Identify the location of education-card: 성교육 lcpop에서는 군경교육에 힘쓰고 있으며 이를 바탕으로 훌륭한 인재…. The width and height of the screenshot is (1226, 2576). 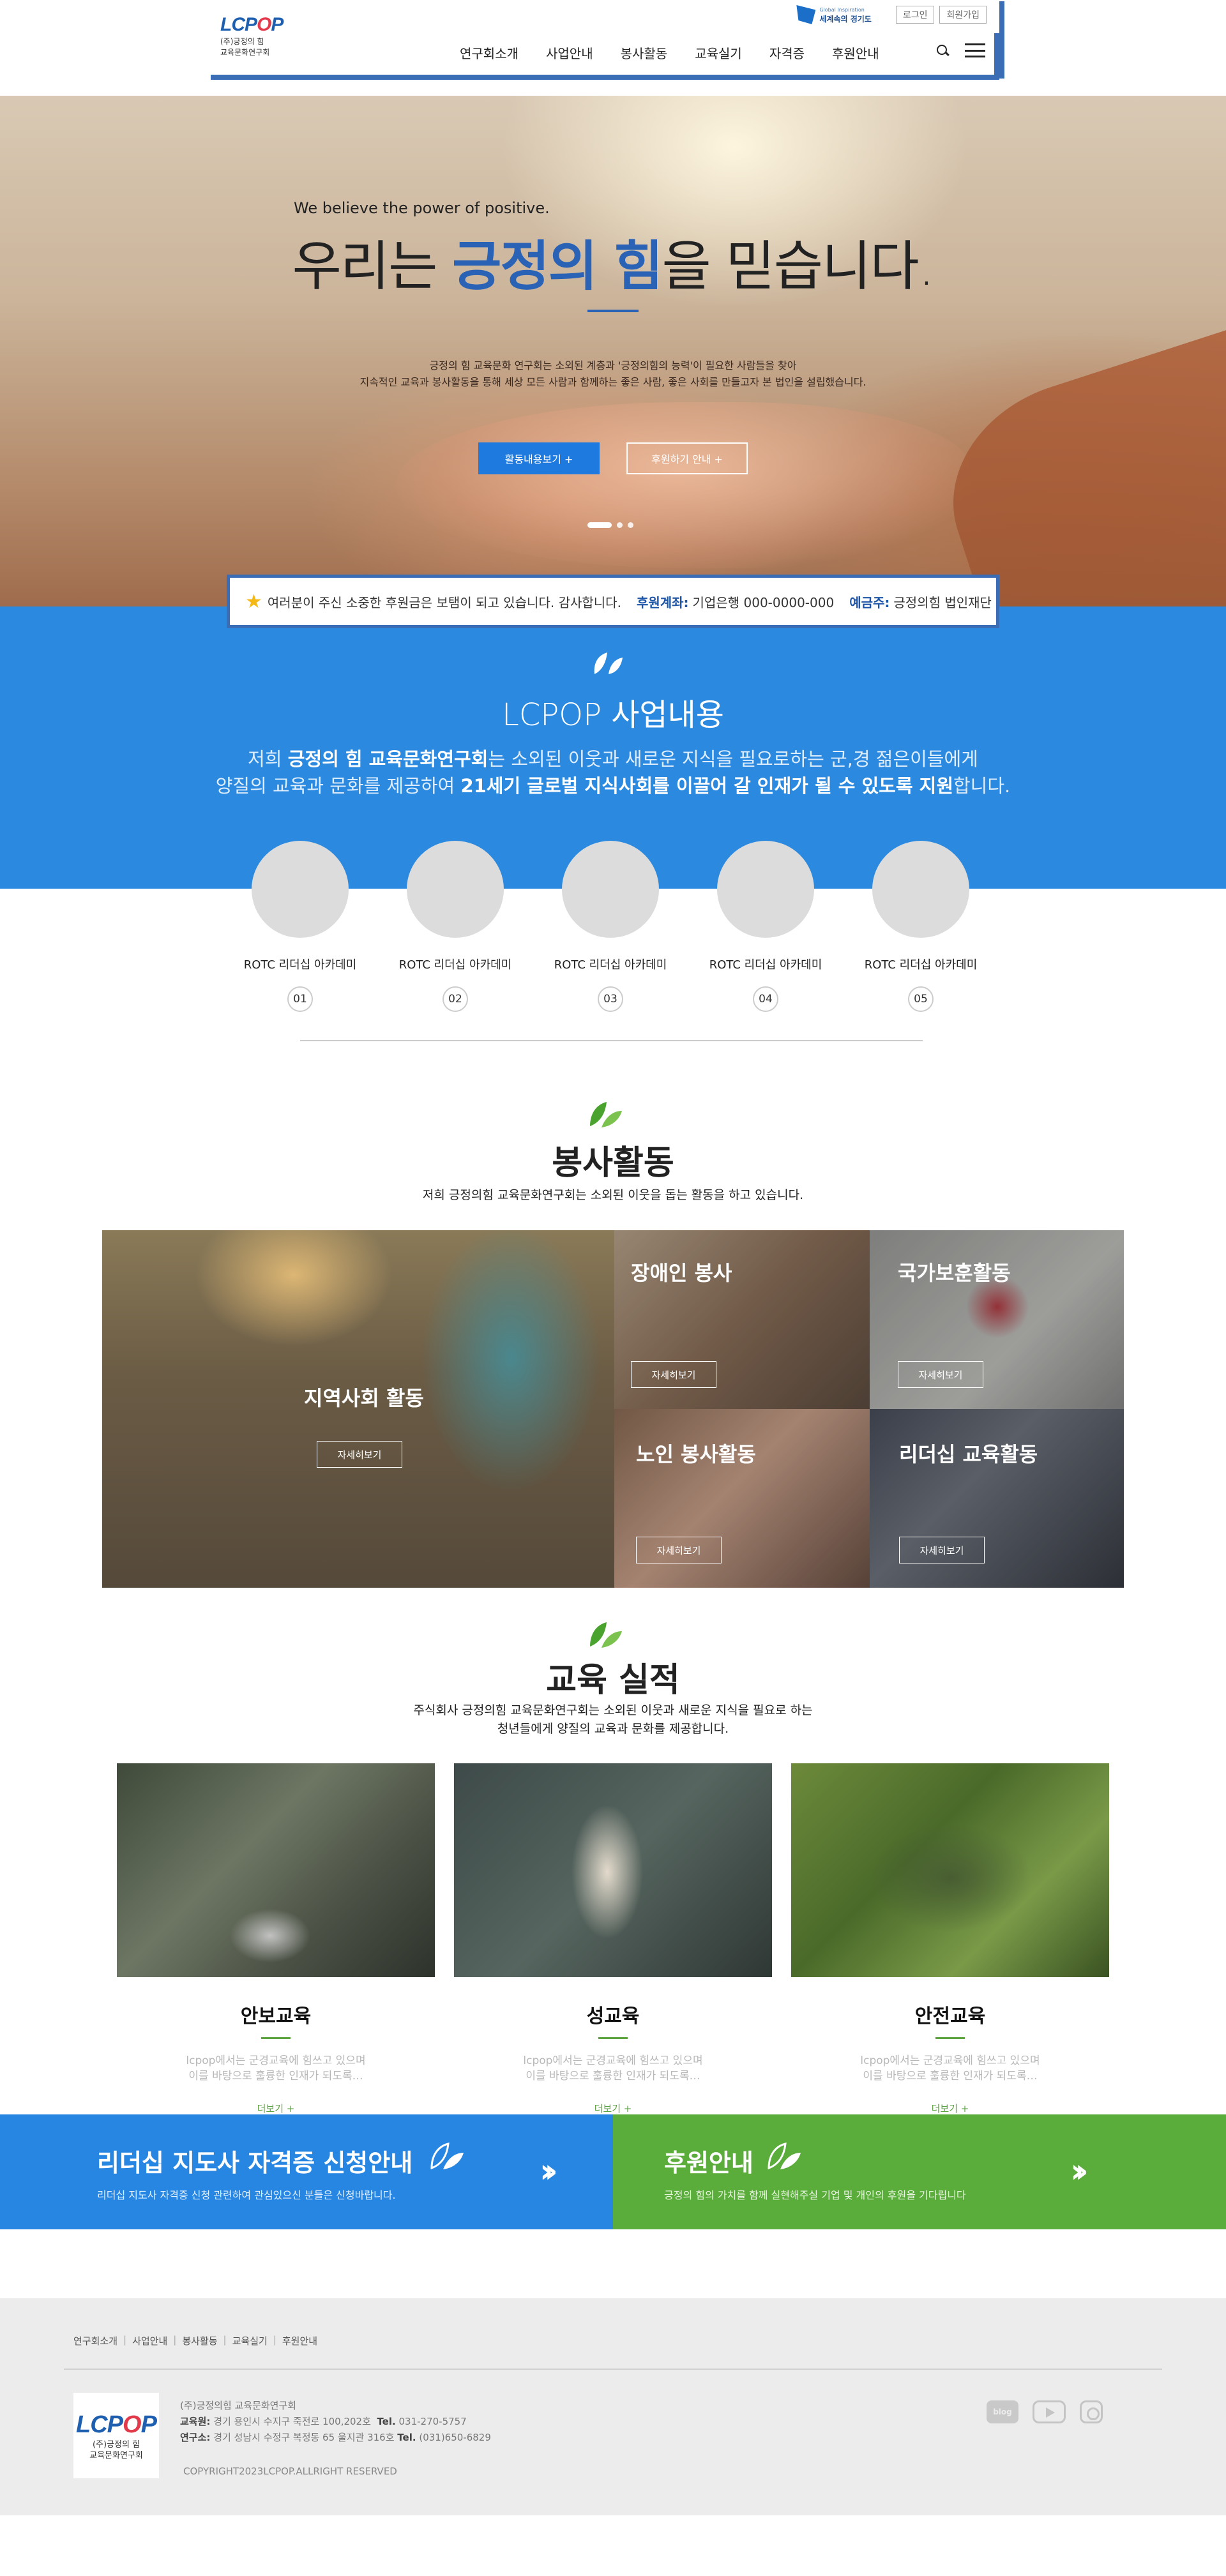
(613, 1939).